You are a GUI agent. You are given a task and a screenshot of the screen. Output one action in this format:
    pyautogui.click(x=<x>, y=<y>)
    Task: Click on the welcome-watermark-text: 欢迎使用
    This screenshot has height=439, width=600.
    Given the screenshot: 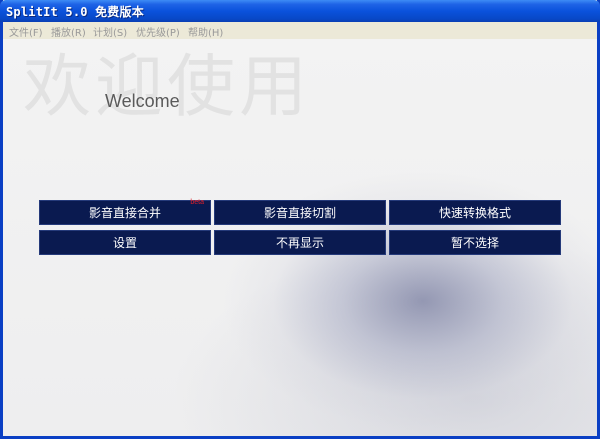 What is the action you would take?
    pyautogui.click(x=167, y=87)
    